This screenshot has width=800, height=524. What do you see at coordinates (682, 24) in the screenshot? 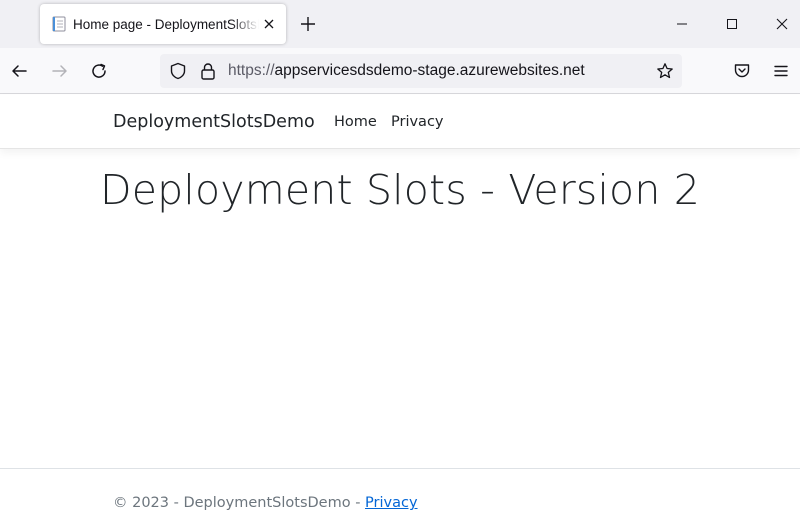
I see `minimize-icon` at bounding box center [682, 24].